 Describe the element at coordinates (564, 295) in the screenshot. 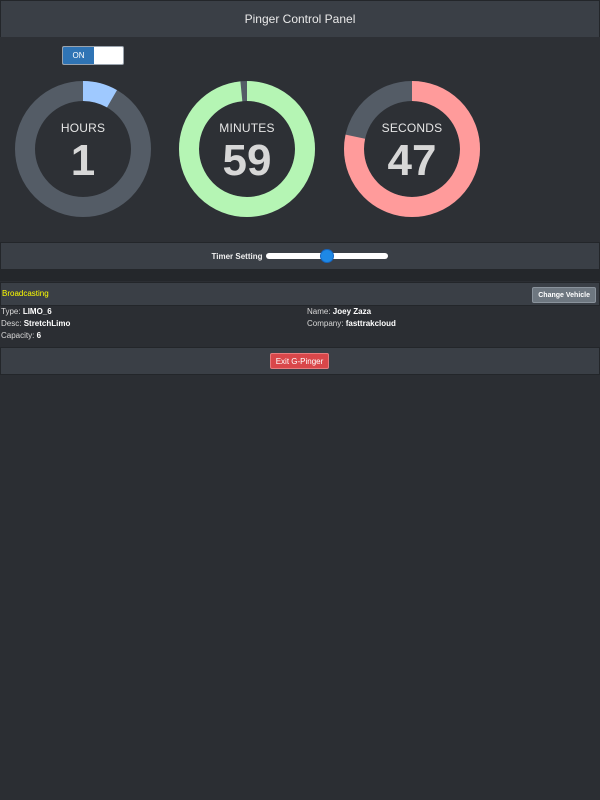

I see `change-vehicle-button: Change Vehicle` at that location.